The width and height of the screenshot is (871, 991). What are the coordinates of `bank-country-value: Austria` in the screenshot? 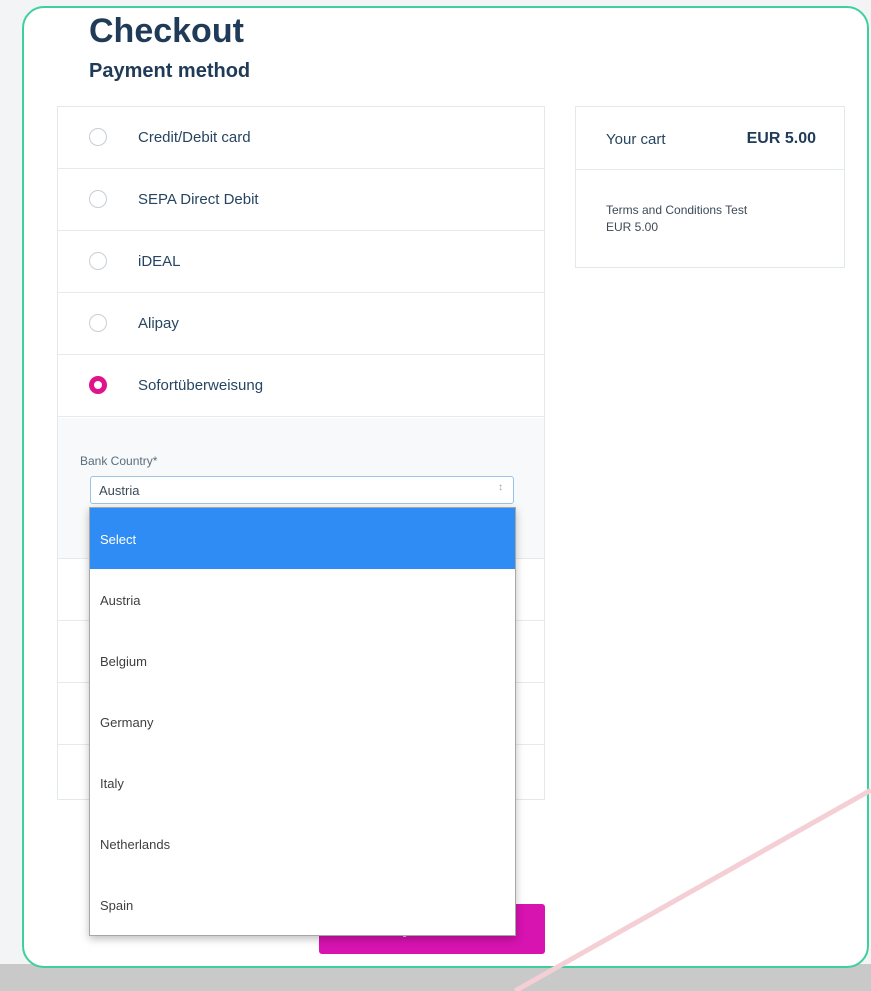 It's located at (119, 490).